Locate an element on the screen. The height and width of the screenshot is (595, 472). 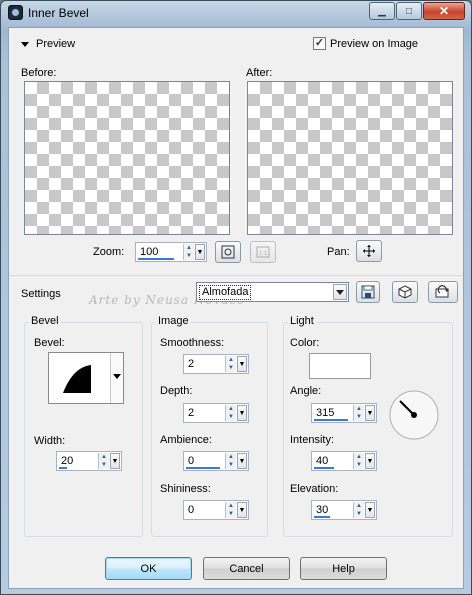
after-preview is located at coordinates (350, 158).